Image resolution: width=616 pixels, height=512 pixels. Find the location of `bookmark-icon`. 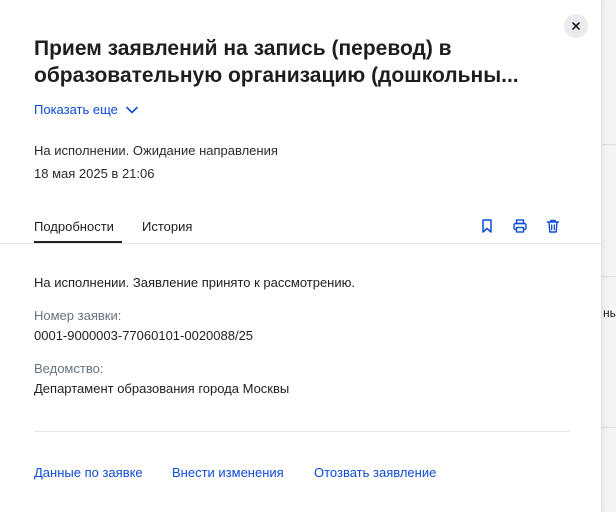

bookmark-icon is located at coordinates (487, 226).